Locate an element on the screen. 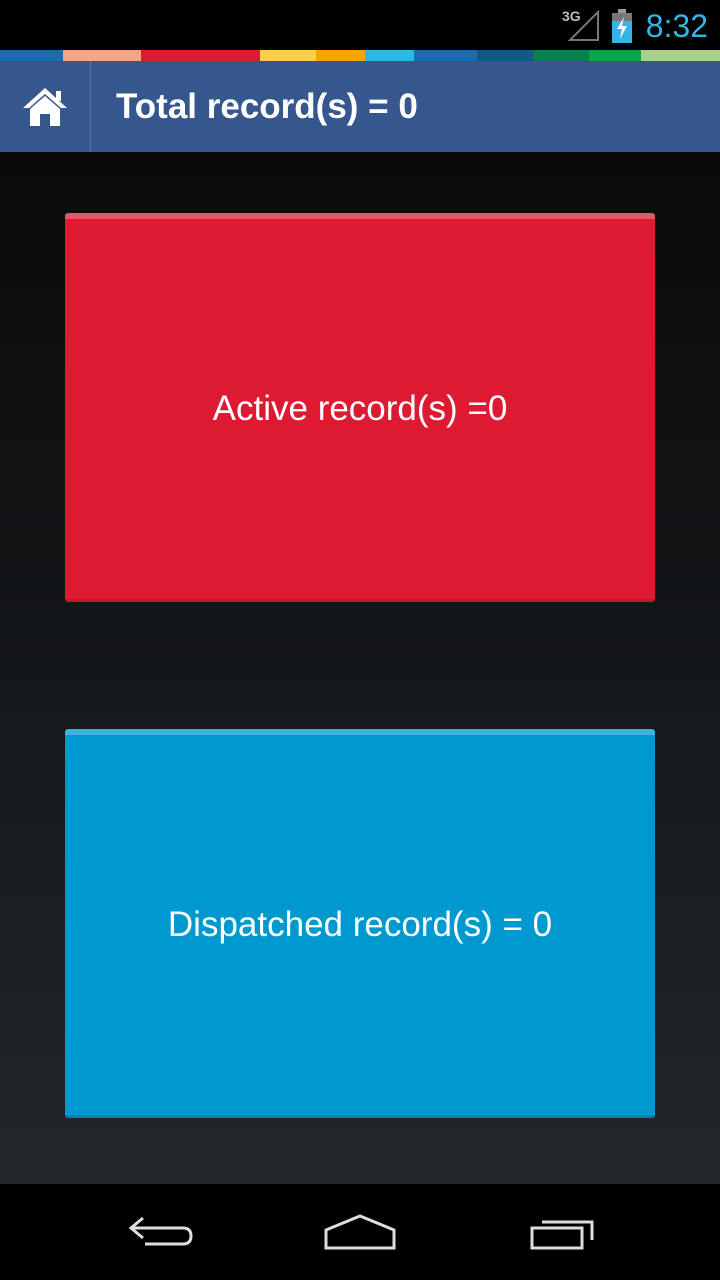  dispatched-records-label: Dispatched record(s) = 0 is located at coordinates (360, 924).